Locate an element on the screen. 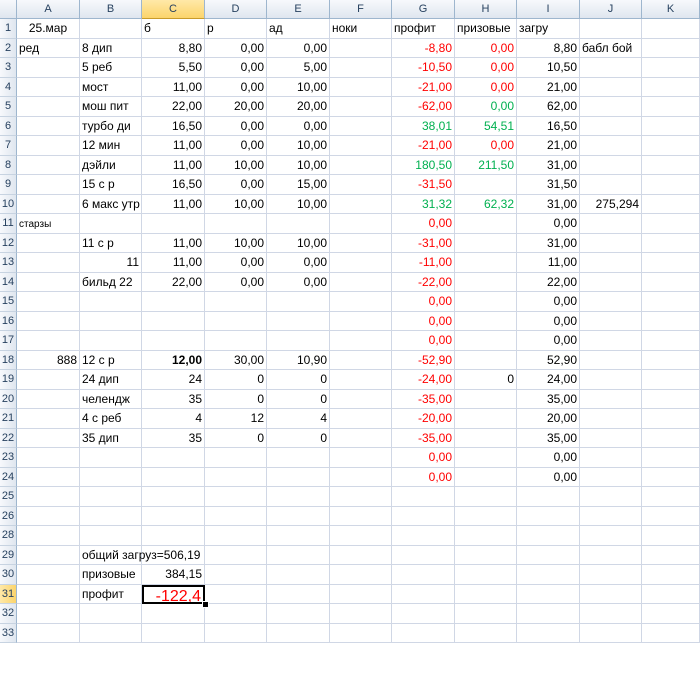 The image size is (700, 673). cell-d19: 0 is located at coordinates (236, 380).